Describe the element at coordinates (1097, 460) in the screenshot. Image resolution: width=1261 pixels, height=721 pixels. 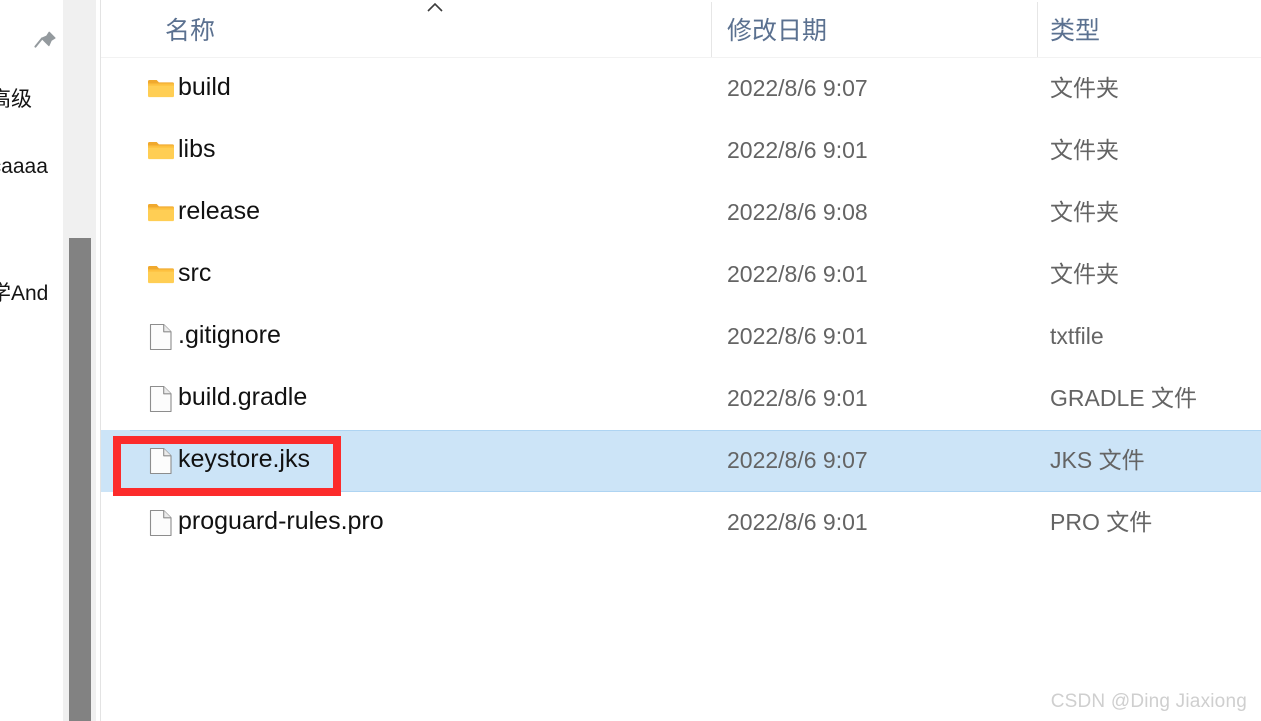
I see `file-type: JKS 文件` at that location.